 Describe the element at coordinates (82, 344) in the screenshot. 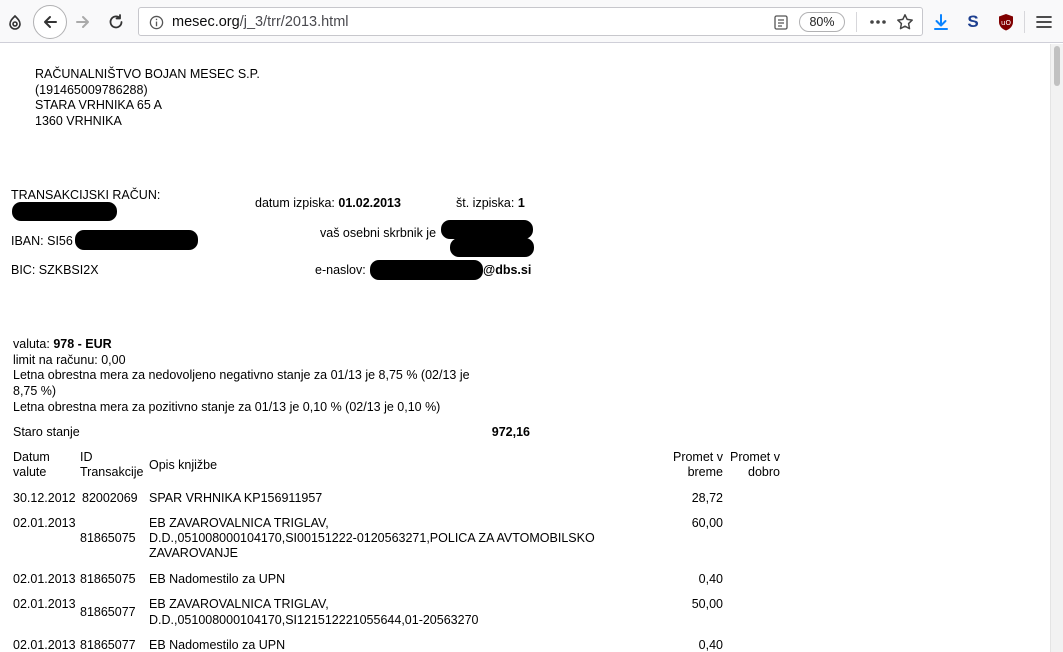

I see `currency-value: 978 - EUR` at that location.